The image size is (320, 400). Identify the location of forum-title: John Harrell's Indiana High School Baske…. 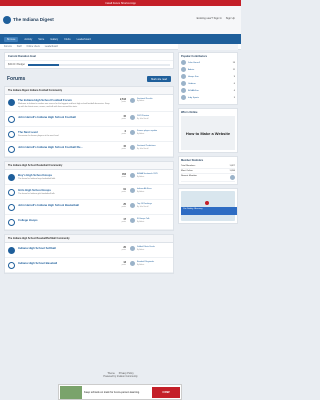
(64, 205).